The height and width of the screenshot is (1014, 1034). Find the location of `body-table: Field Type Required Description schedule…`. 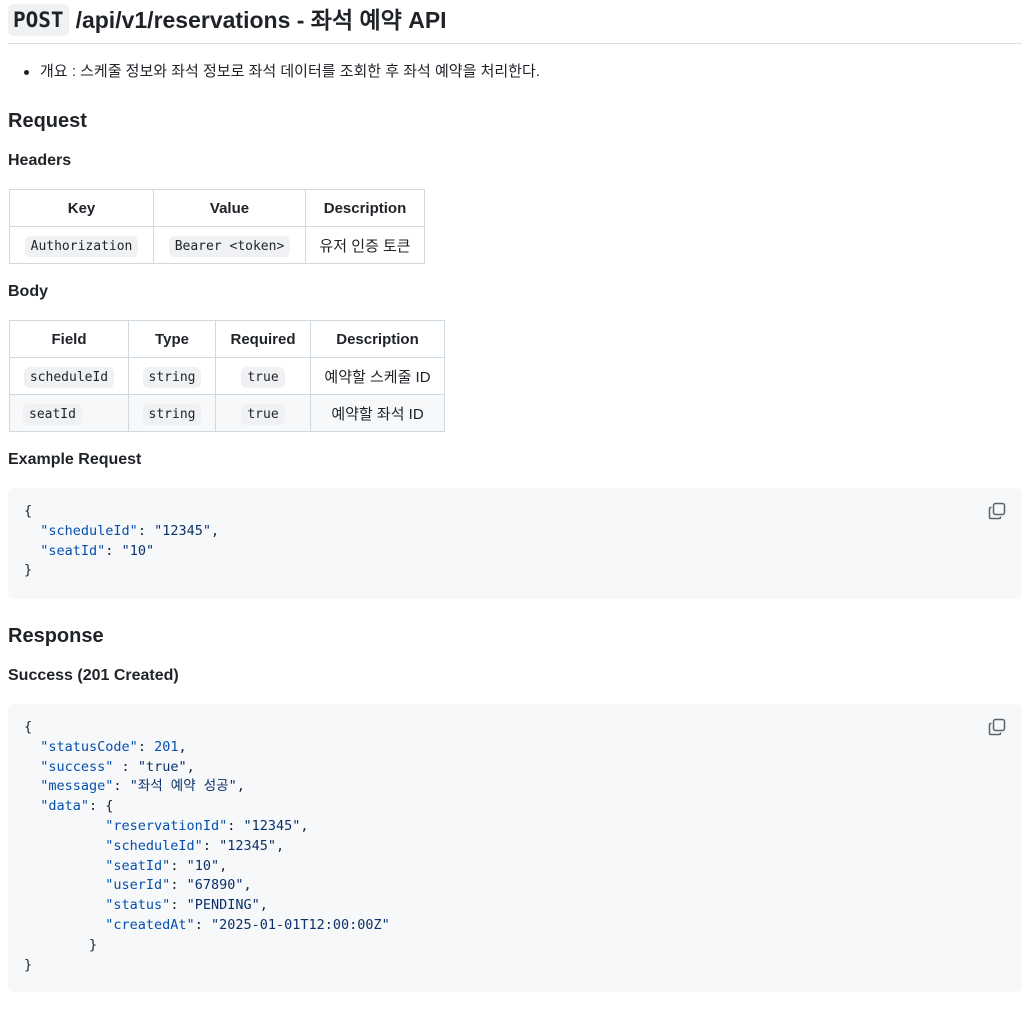

body-table: Field Type Required Description schedule… is located at coordinates (227, 376).